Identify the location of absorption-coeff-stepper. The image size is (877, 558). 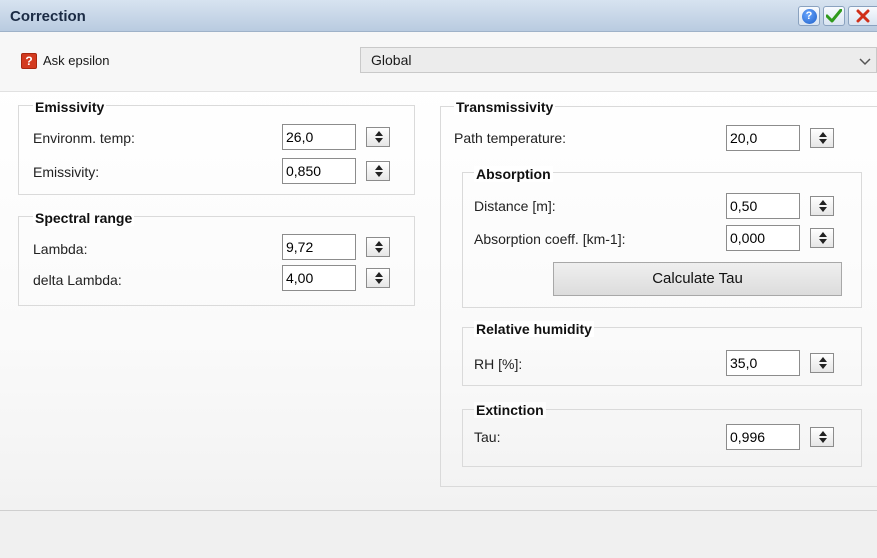
(780, 238).